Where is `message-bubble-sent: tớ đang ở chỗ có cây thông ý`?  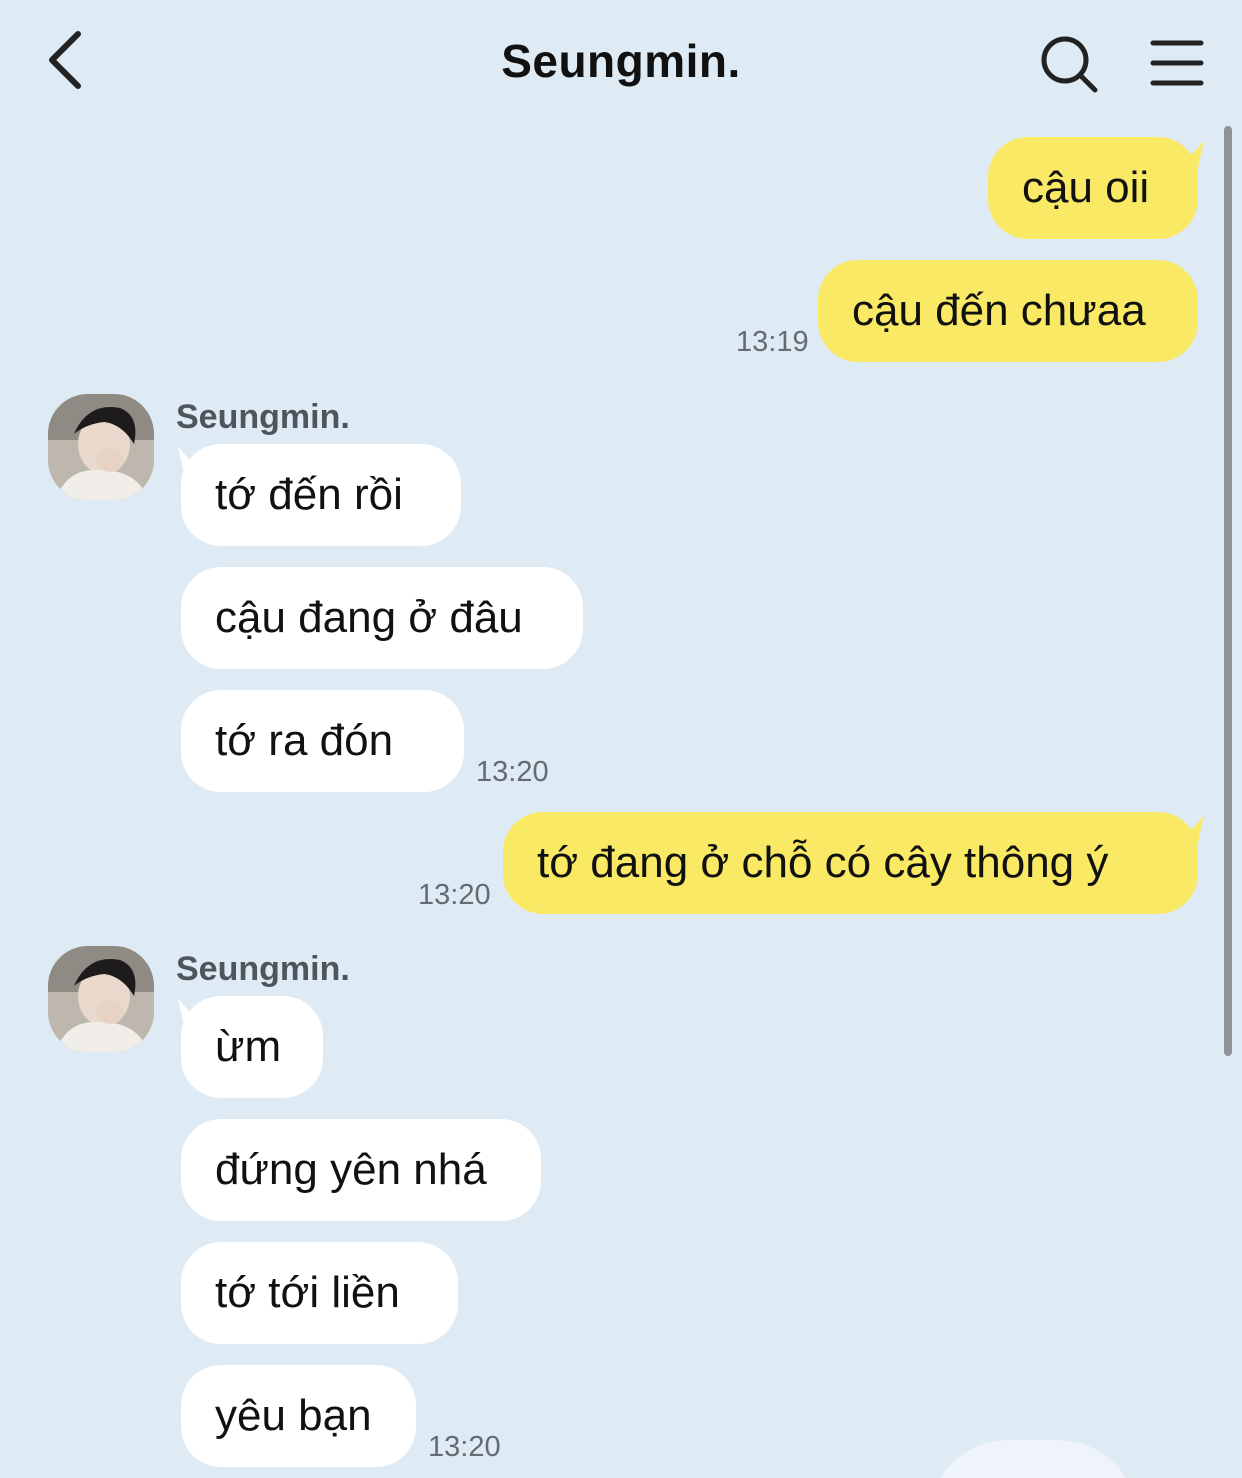 message-bubble-sent: tớ đang ở chỗ có cây thông ý is located at coordinates (850, 863).